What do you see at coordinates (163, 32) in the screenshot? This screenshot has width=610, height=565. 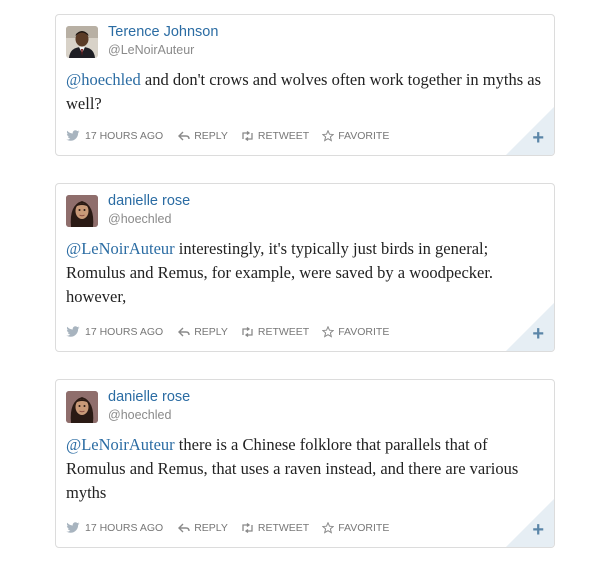 I see `user-name: Terence Johnson` at bounding box center [163, 32].